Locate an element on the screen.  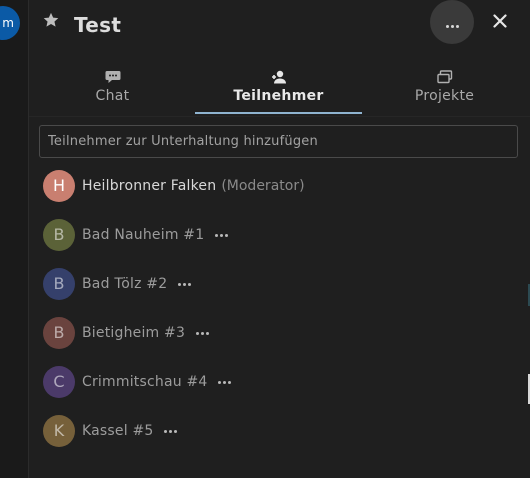
more-options-button is located at coordinates (452, 22).